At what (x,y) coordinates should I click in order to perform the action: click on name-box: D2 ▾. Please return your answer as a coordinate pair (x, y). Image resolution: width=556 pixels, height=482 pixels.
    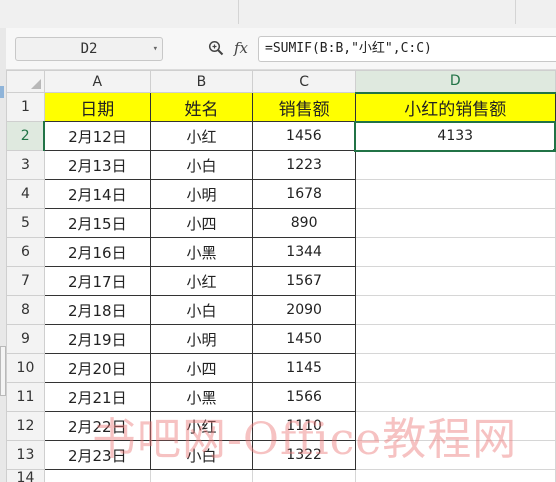
    Looking at the image, I should click on (89, 49).